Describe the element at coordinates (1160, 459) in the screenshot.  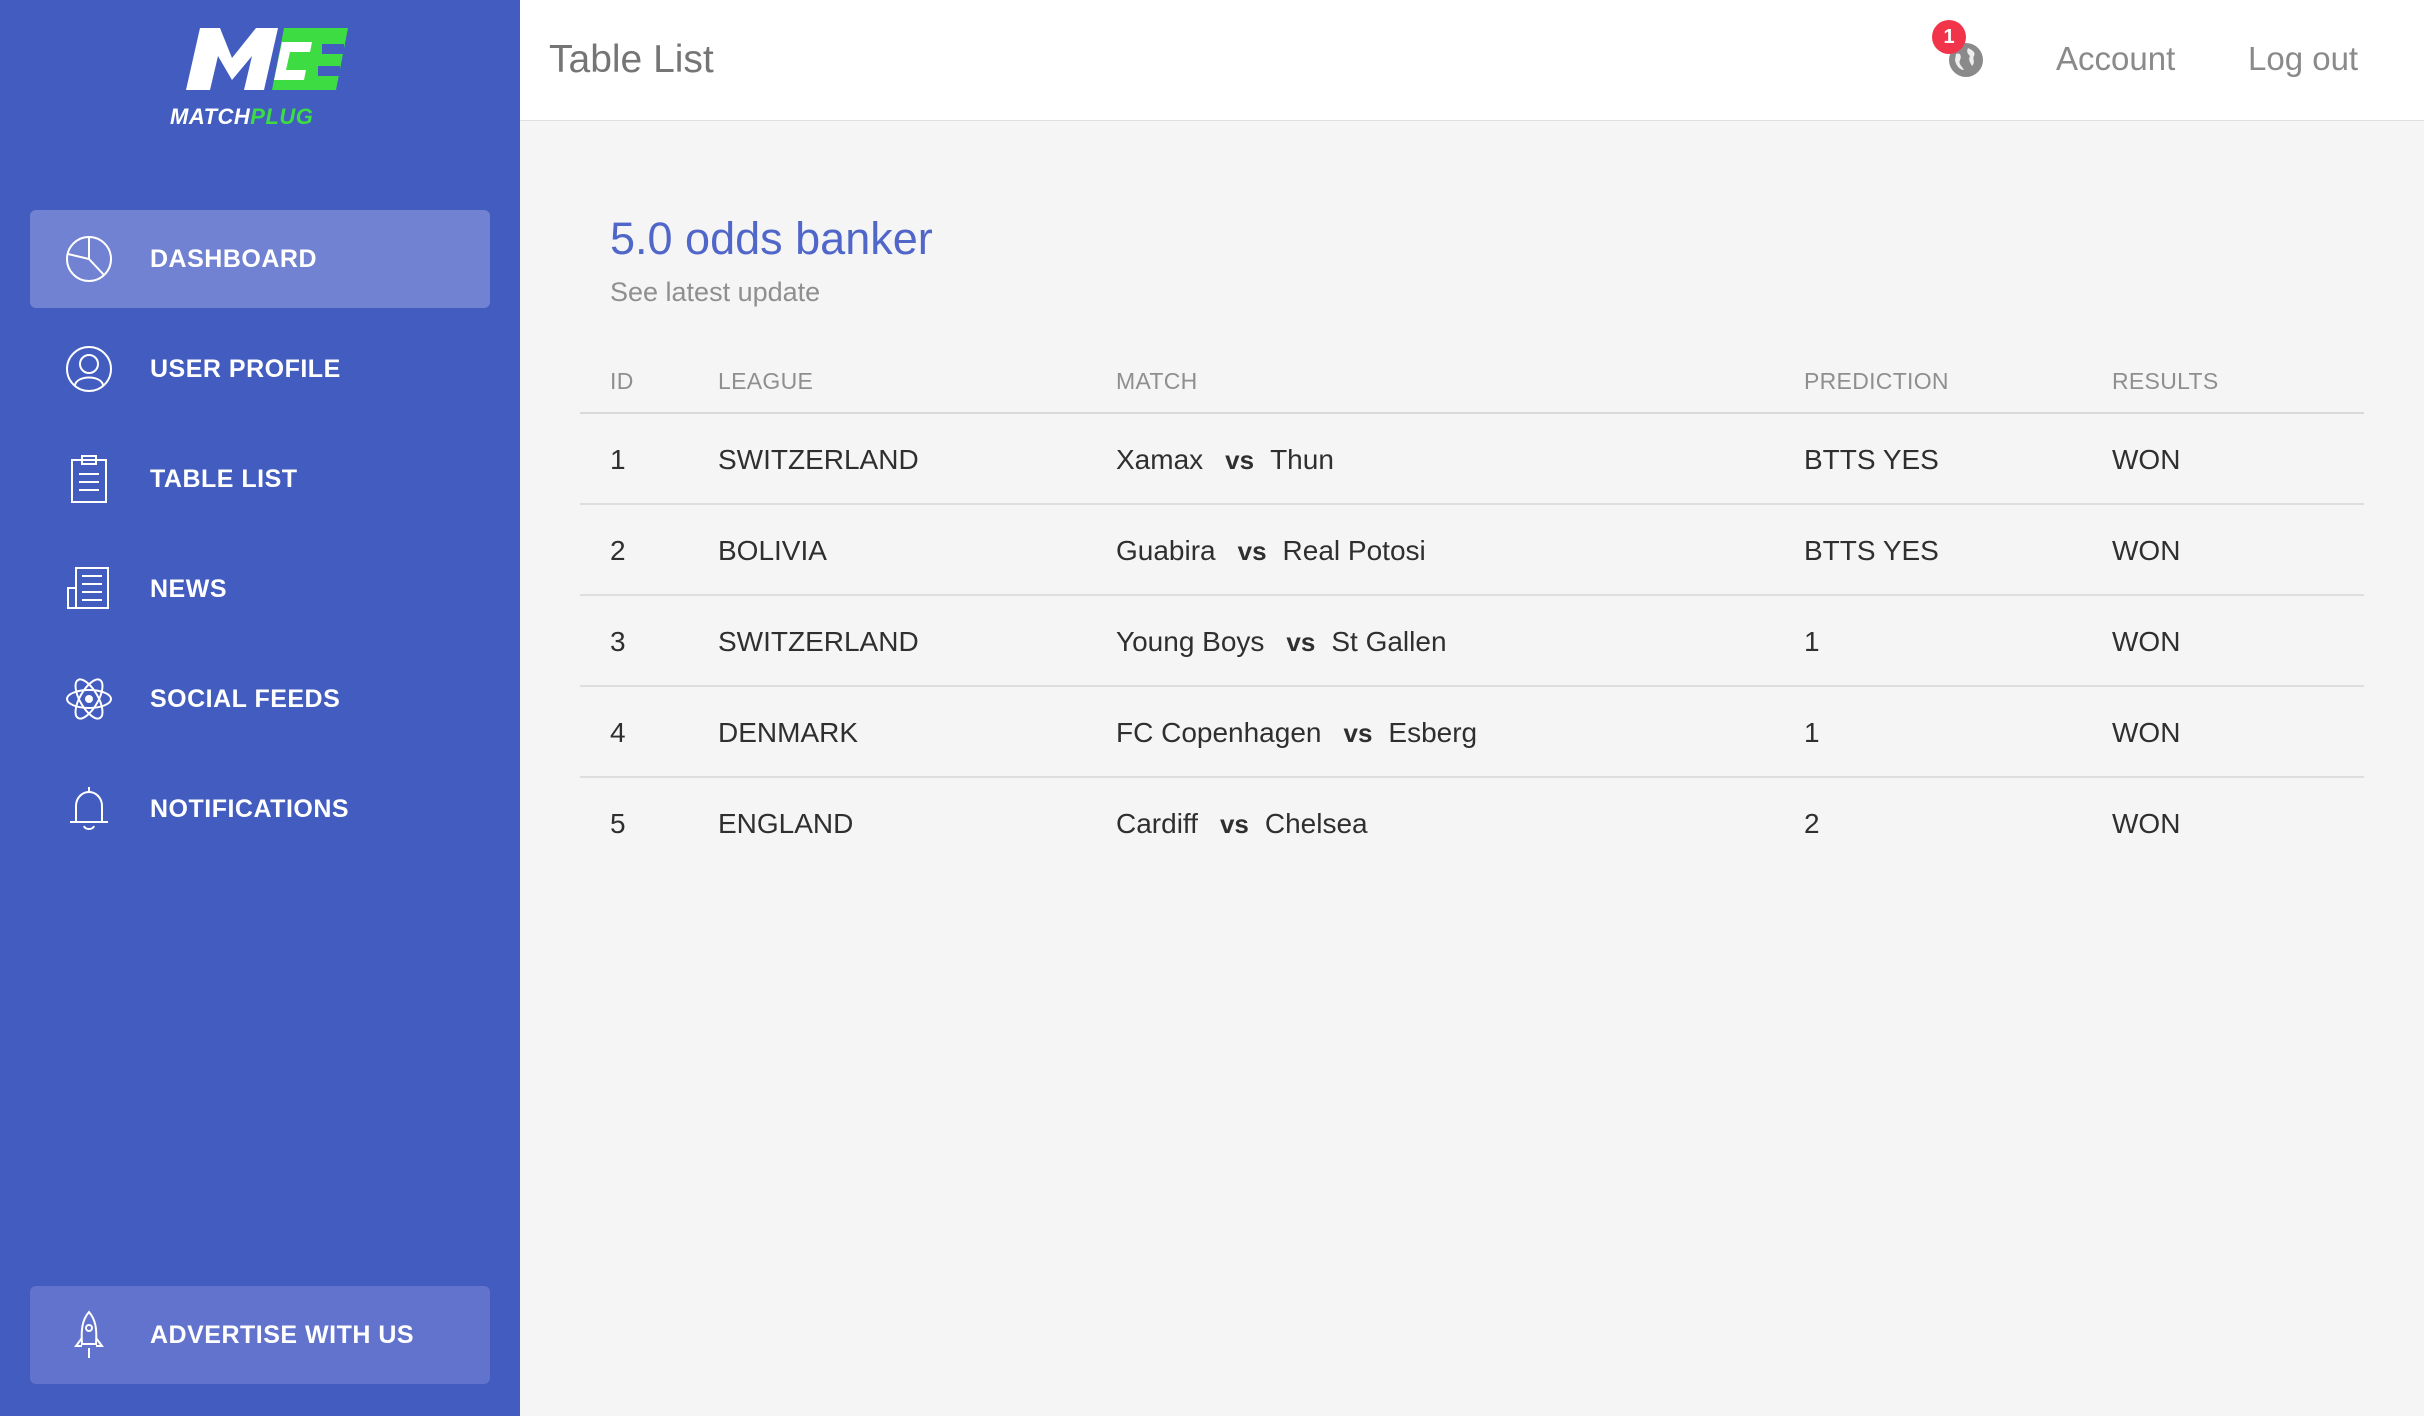
I see `home-team: Xamax` at that location.